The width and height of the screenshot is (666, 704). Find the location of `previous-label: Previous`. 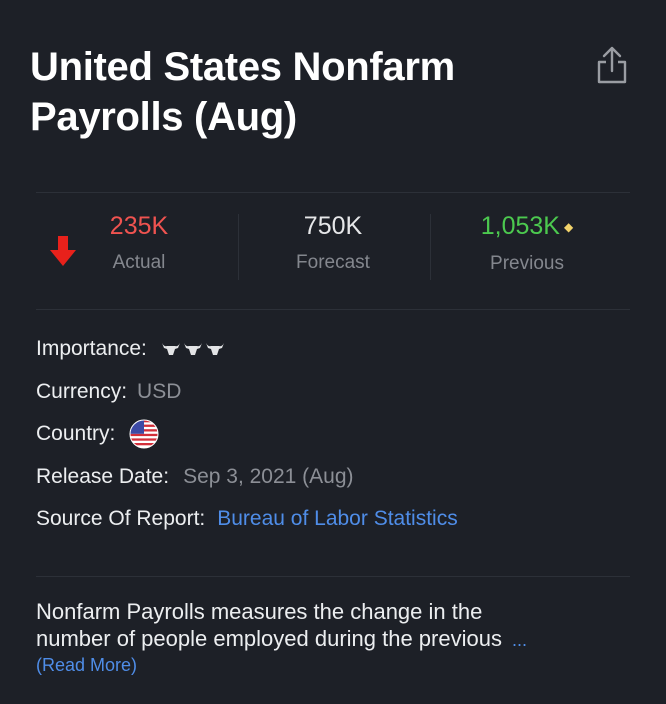

previous-label: Previous is located at coordinates (527, 264).